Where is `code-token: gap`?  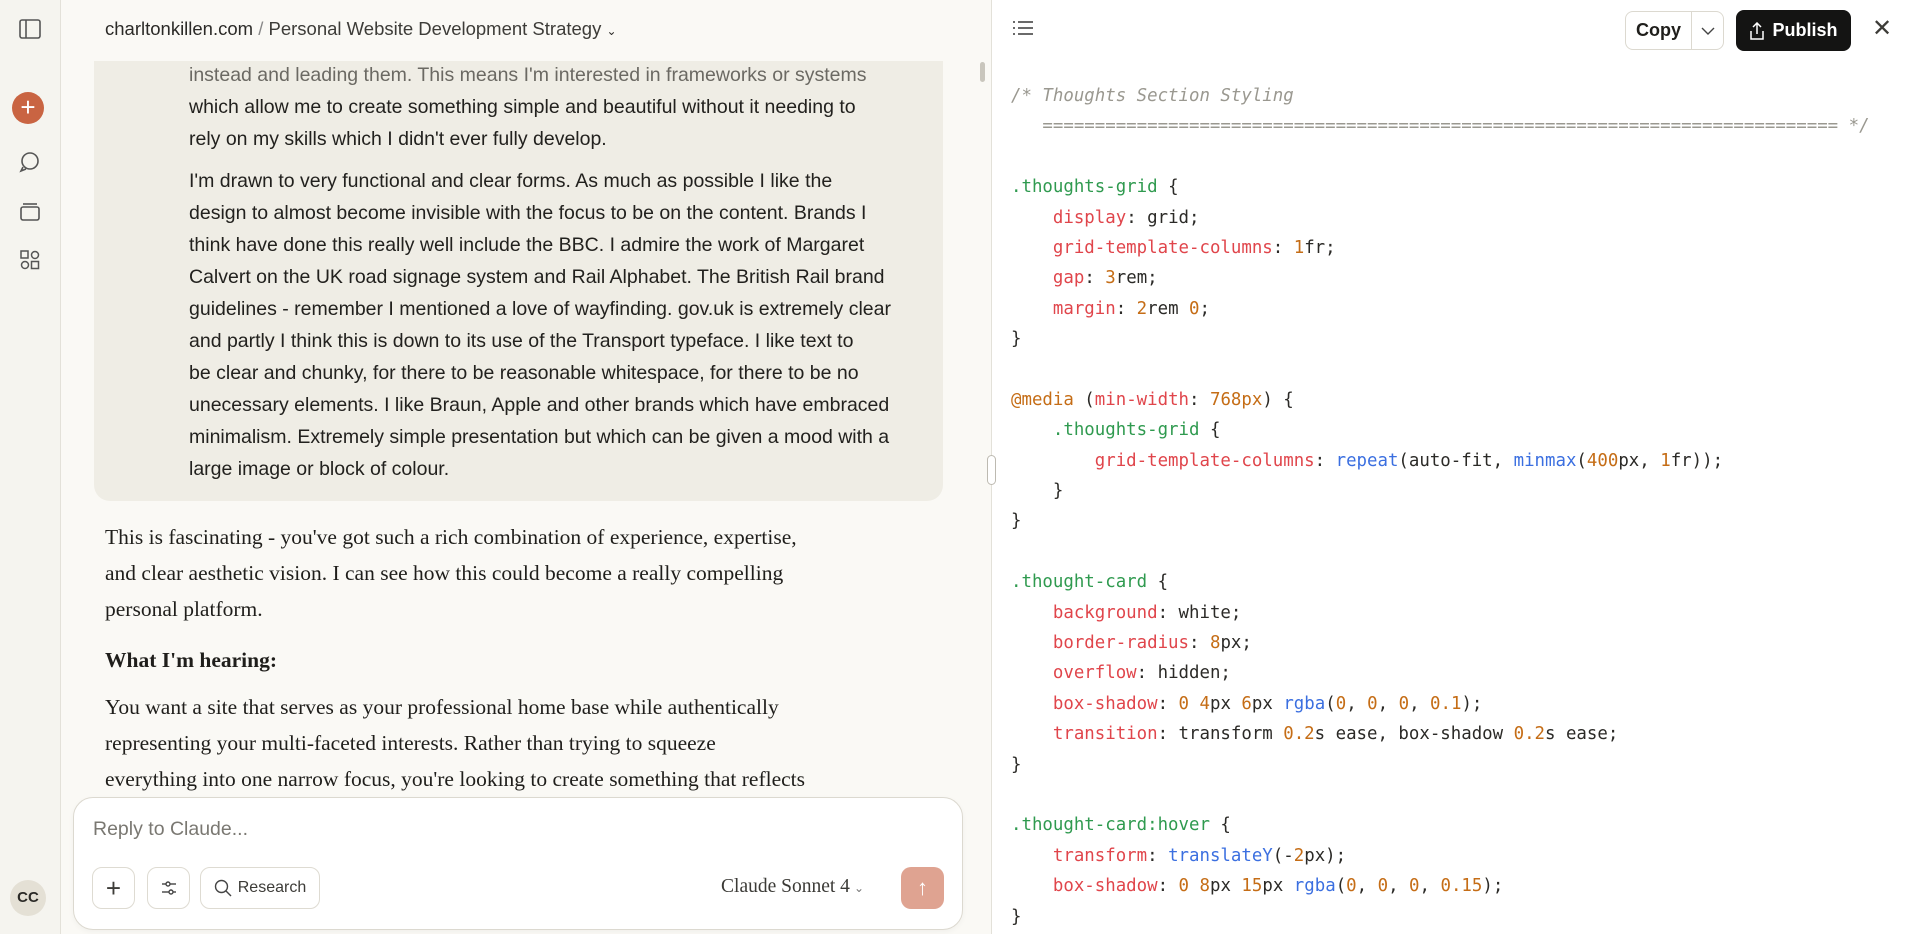
code-token: gap is located at coordinates (1068, 278).